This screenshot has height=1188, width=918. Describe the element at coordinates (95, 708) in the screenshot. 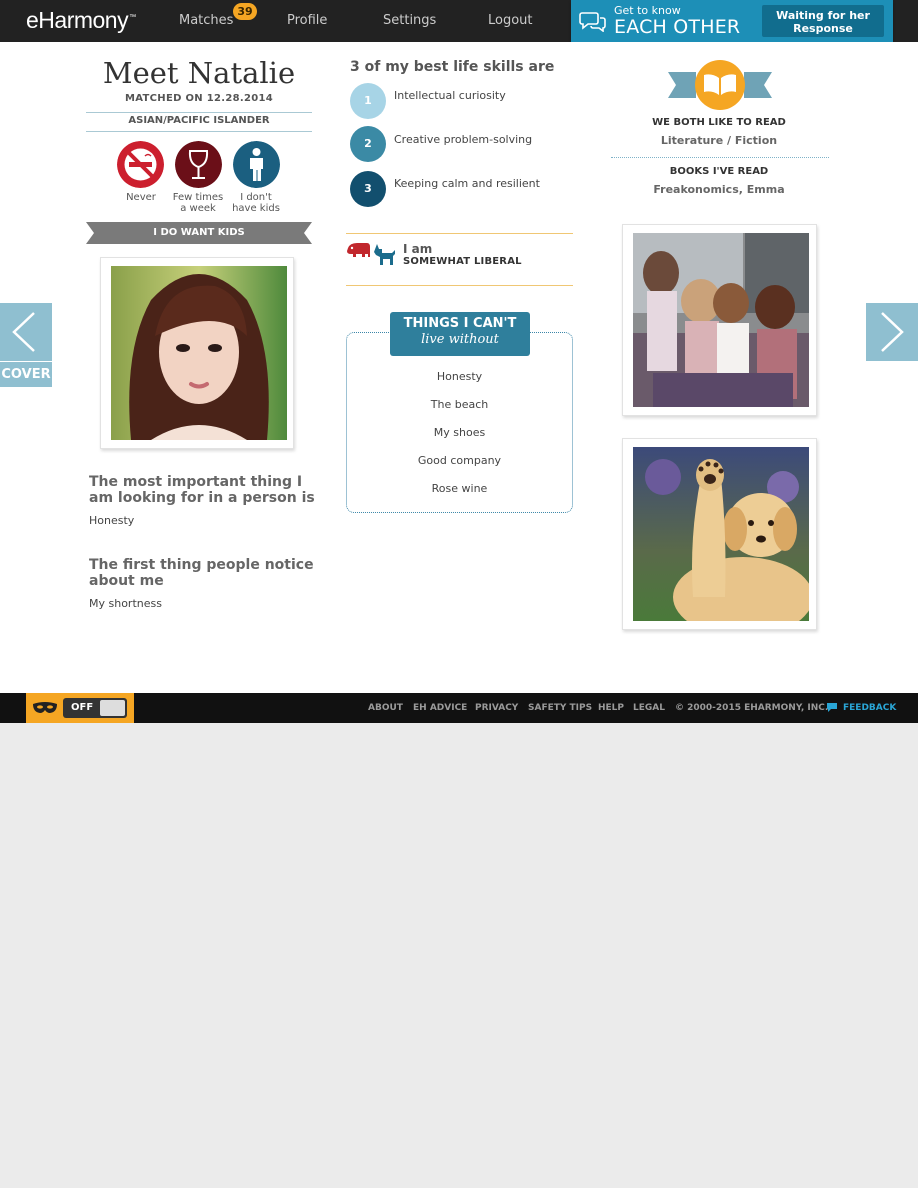

I see `privacy-mode-toggle: OFF` at that location.